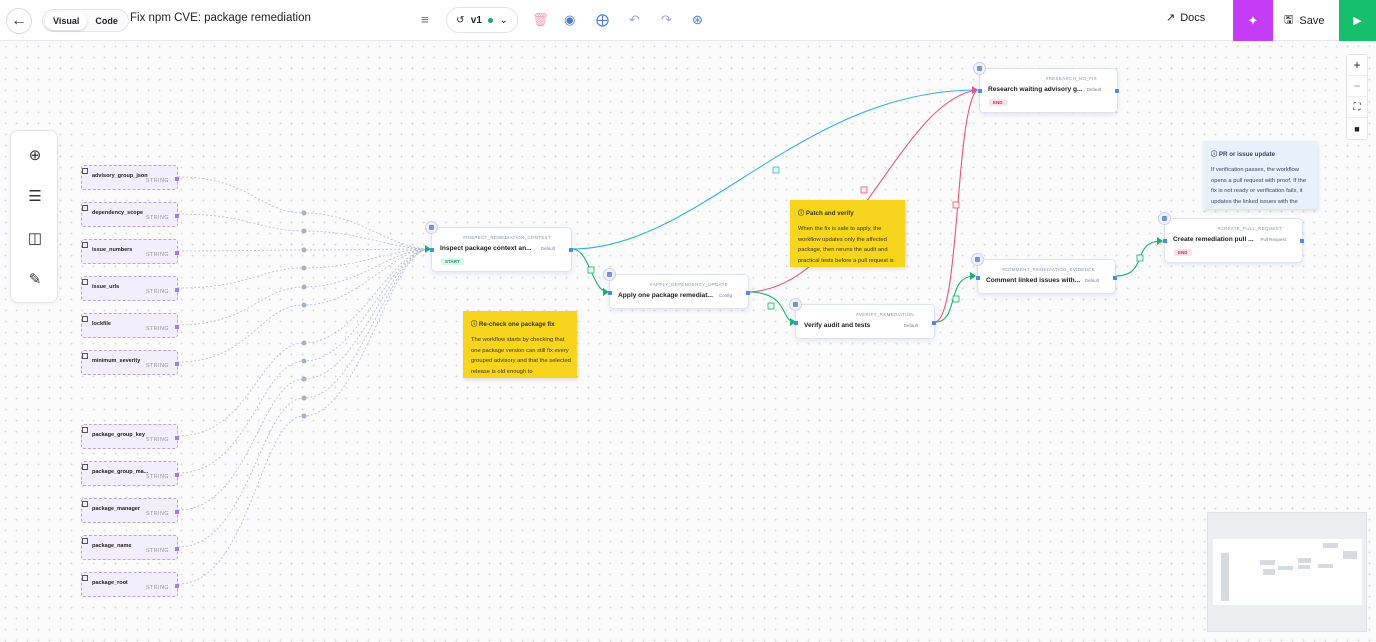 Image resolution: width=1376 pixels, height=642 pixels. I want to click on input-name: lockfile, so click(101, 324).